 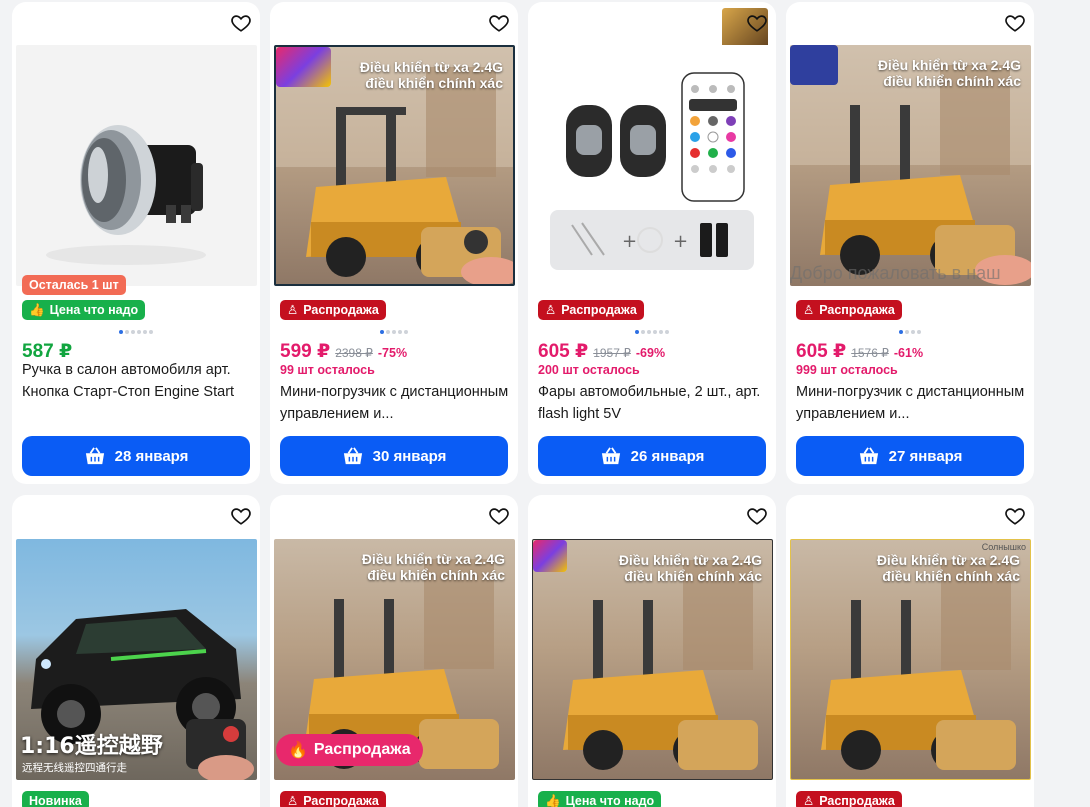 I want to click on stock-count: 999 шт осталось, so click(x=847, y=370).